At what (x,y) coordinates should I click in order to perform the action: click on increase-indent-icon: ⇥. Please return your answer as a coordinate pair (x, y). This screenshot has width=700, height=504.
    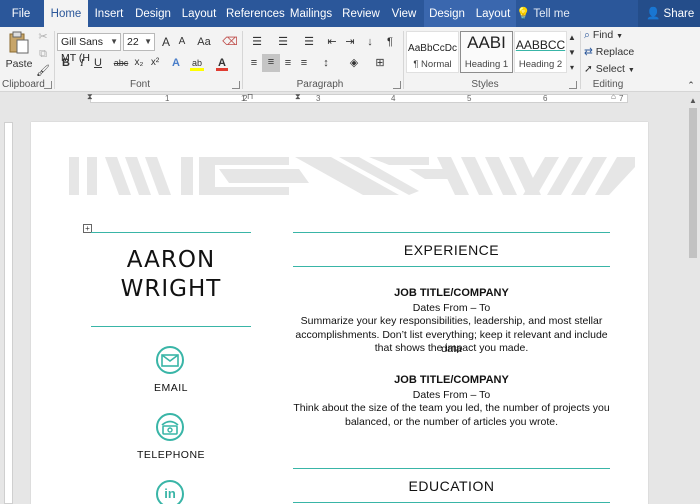
    Looking at the image, I should click on (350, 42).